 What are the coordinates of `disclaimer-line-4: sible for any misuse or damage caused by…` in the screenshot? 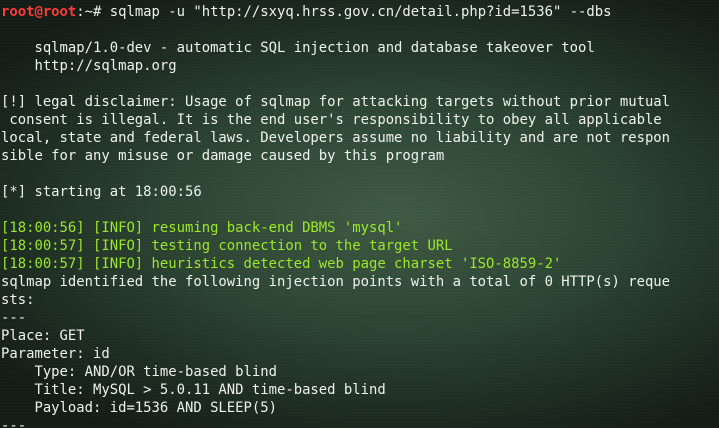 It's located at (223, 156).